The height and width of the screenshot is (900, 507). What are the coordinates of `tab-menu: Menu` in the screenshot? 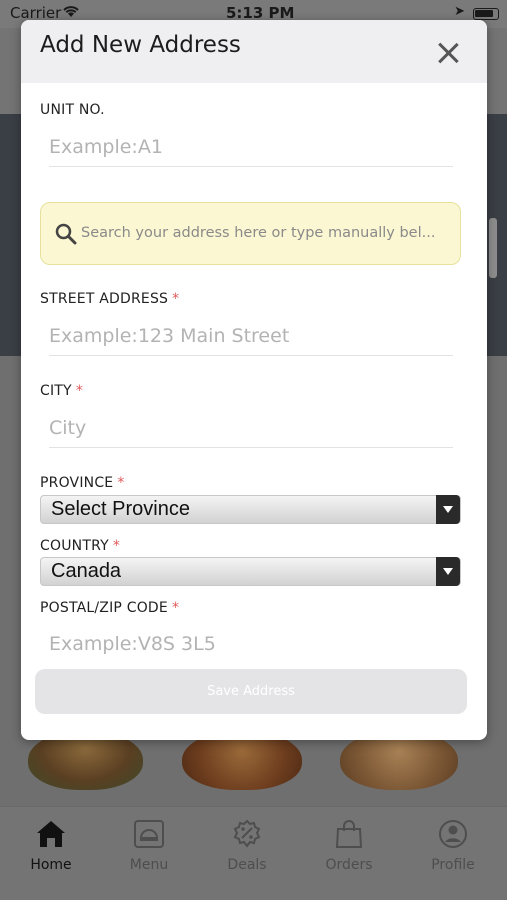 It's located at (149, 846).